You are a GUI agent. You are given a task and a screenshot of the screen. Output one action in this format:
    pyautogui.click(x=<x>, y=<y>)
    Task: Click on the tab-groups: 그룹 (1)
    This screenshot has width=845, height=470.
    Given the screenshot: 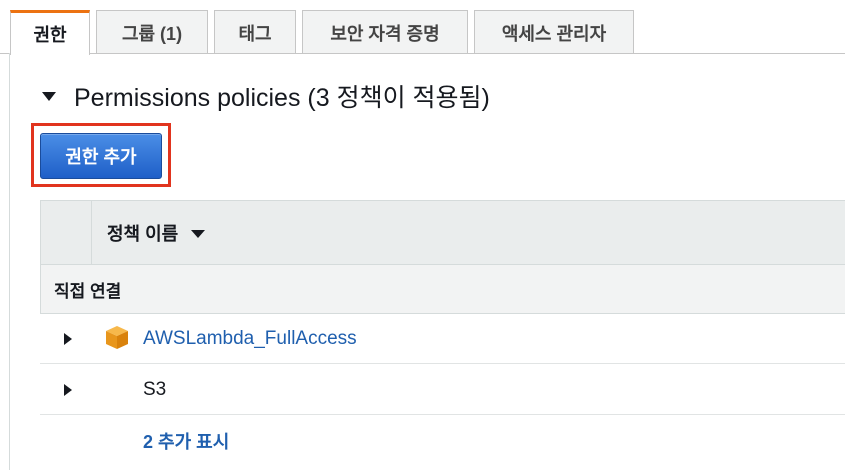 What is the action you would take?
    pyautogui.click(x=152, y=32)
    